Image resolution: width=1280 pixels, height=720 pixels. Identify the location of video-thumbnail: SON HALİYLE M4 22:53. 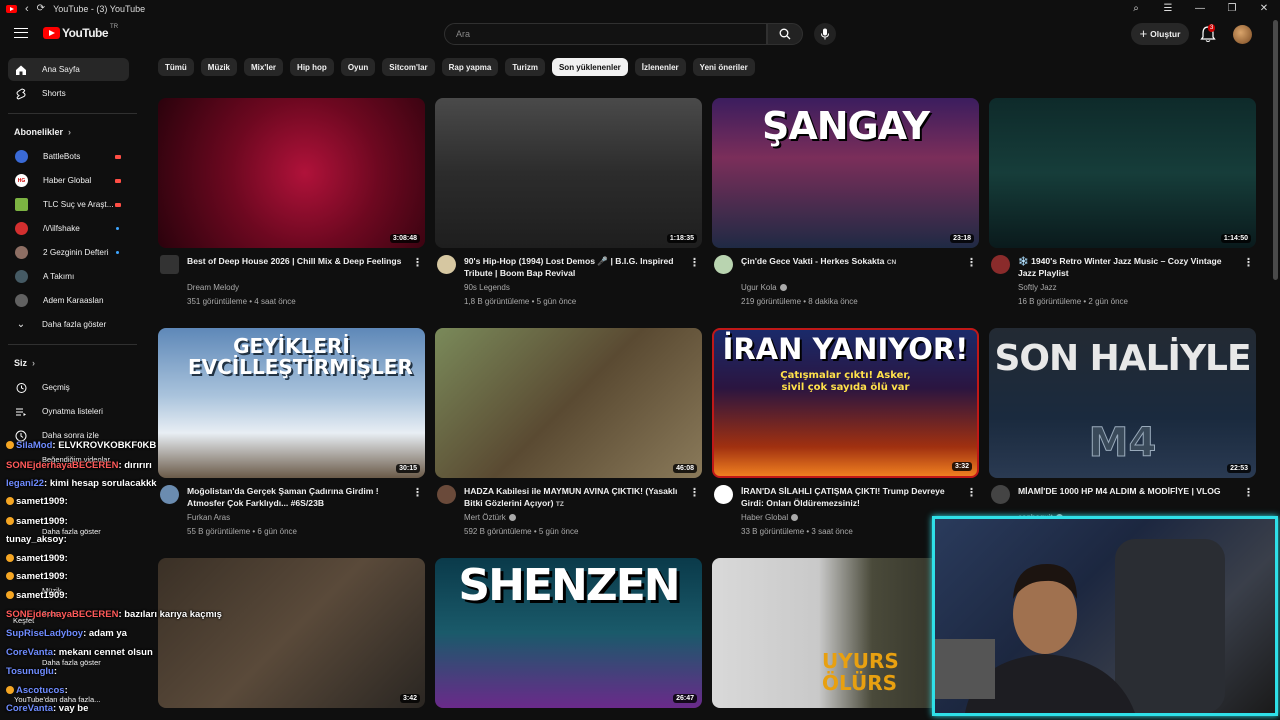
(1122, 403).